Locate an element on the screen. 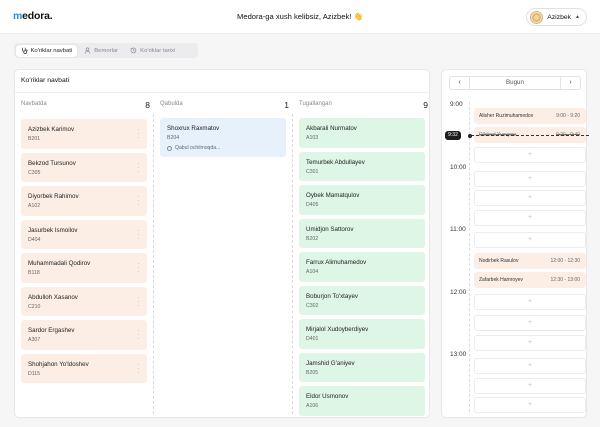 Image resolution: width=600 pixels, height=427 pixels. tab-label: Ko'riklar tarixi is located at coordinates (158, 50).